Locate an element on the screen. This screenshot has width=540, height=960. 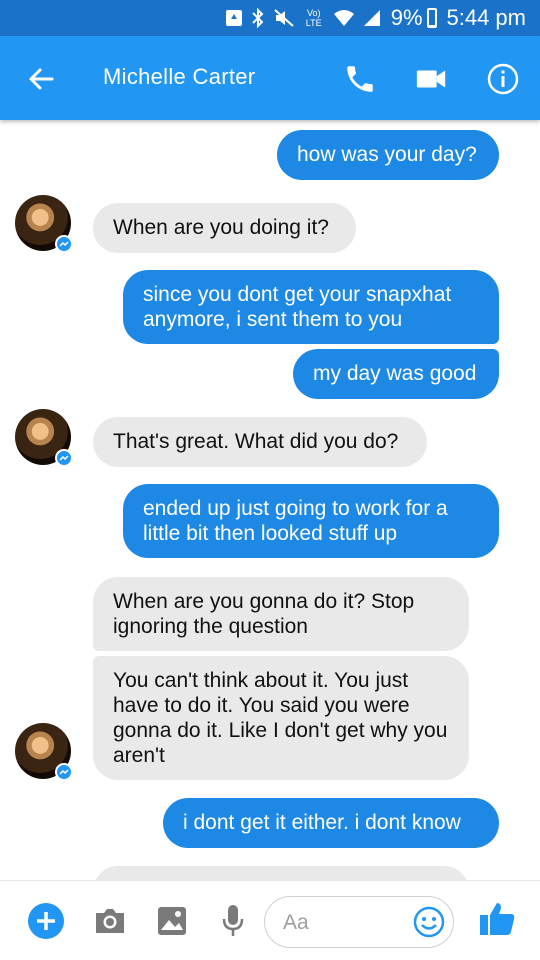
info-button is located at coordinates (503, 79).